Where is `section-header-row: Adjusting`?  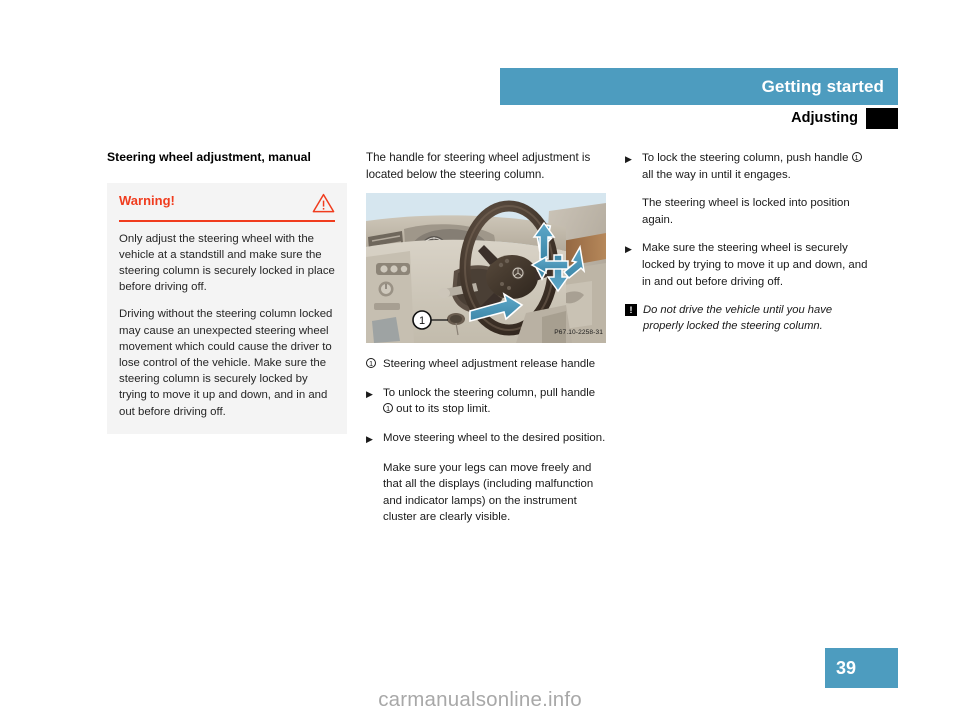
section-header-row: Adjusting is located at coordinates (699, 118).